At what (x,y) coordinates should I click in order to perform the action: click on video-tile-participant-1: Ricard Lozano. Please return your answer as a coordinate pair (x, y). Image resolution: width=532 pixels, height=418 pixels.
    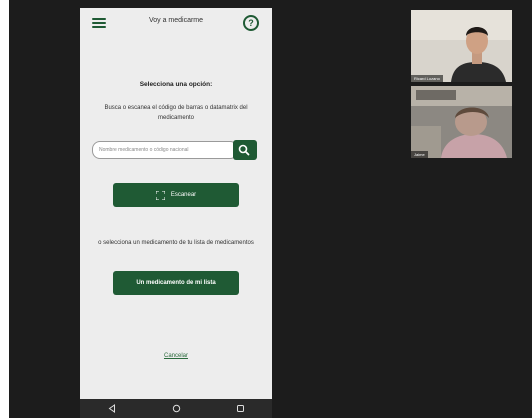
    Looking at the image, I should click on (461, 46).